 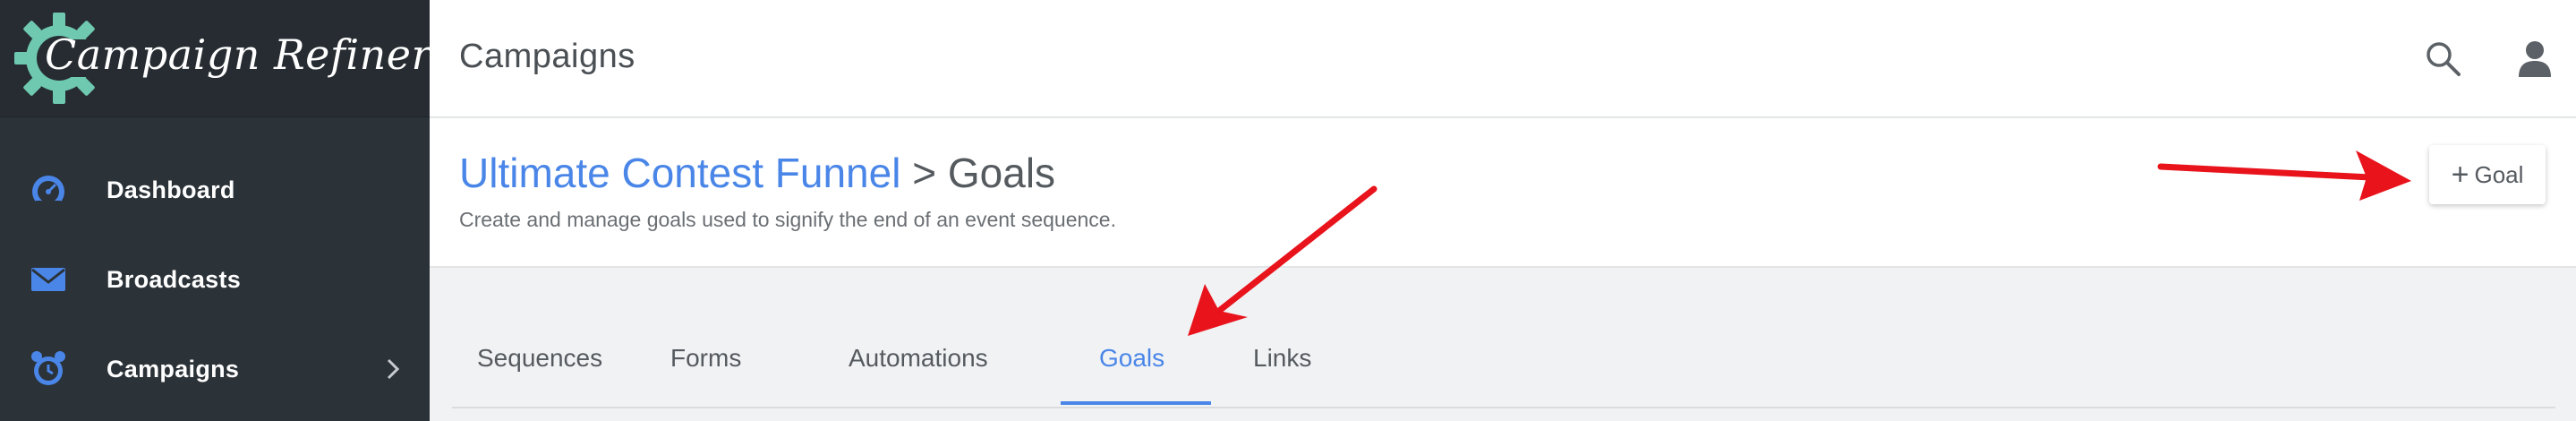 I want to click on brand-name: Campaign Refinery, so click(x=250, y=54).